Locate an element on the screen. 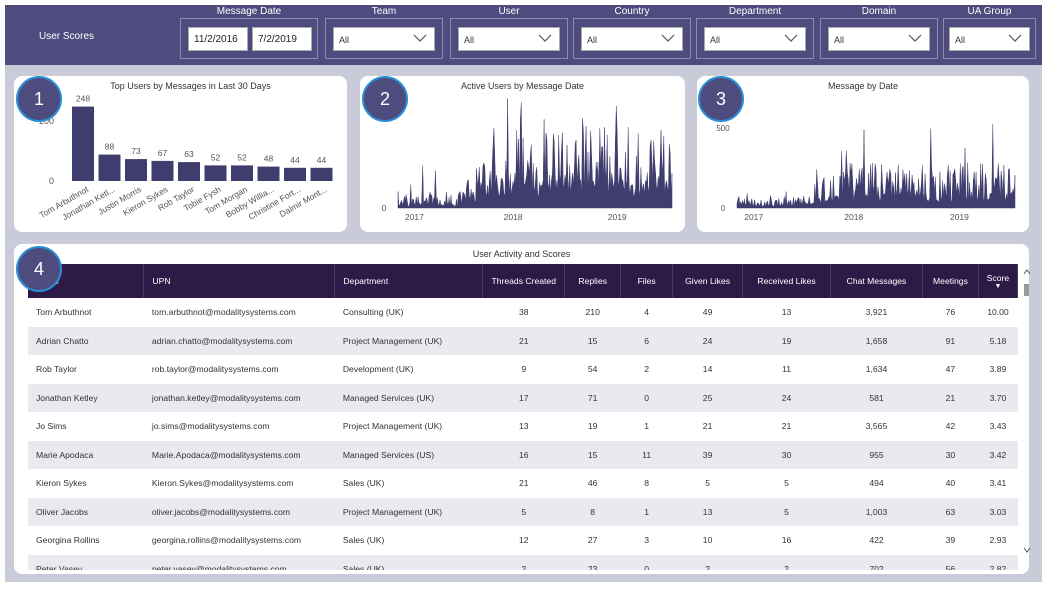  cell-meetings: 40 is located at coordinates (950, 483).